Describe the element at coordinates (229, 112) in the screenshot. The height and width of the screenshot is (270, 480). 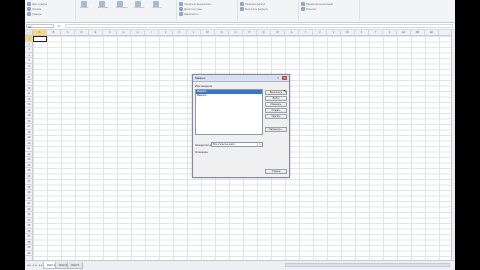
I see `macro-list: Макрос1 Макрос2` at that location.